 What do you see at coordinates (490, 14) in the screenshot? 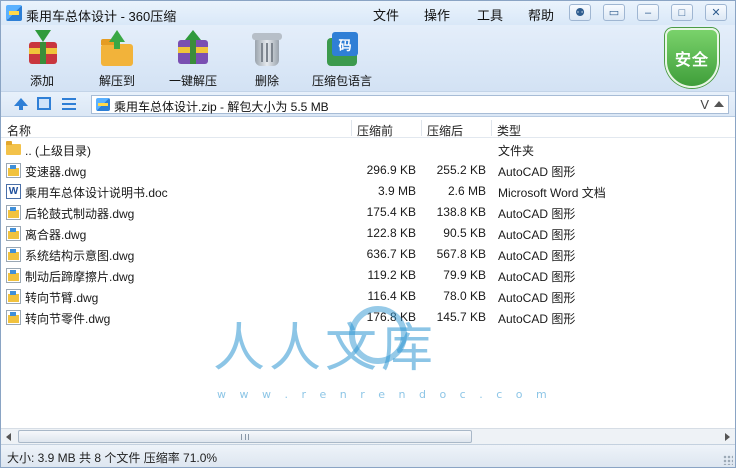
I see `menu-tools: 工具` at bounding box center [490, 14].